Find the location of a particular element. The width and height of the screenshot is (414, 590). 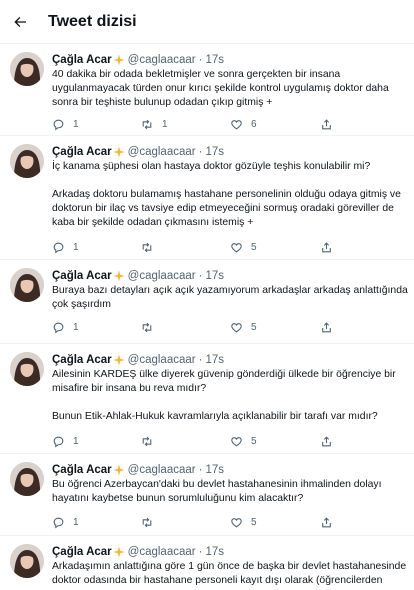

back-button is located at coordinates (20, 22).